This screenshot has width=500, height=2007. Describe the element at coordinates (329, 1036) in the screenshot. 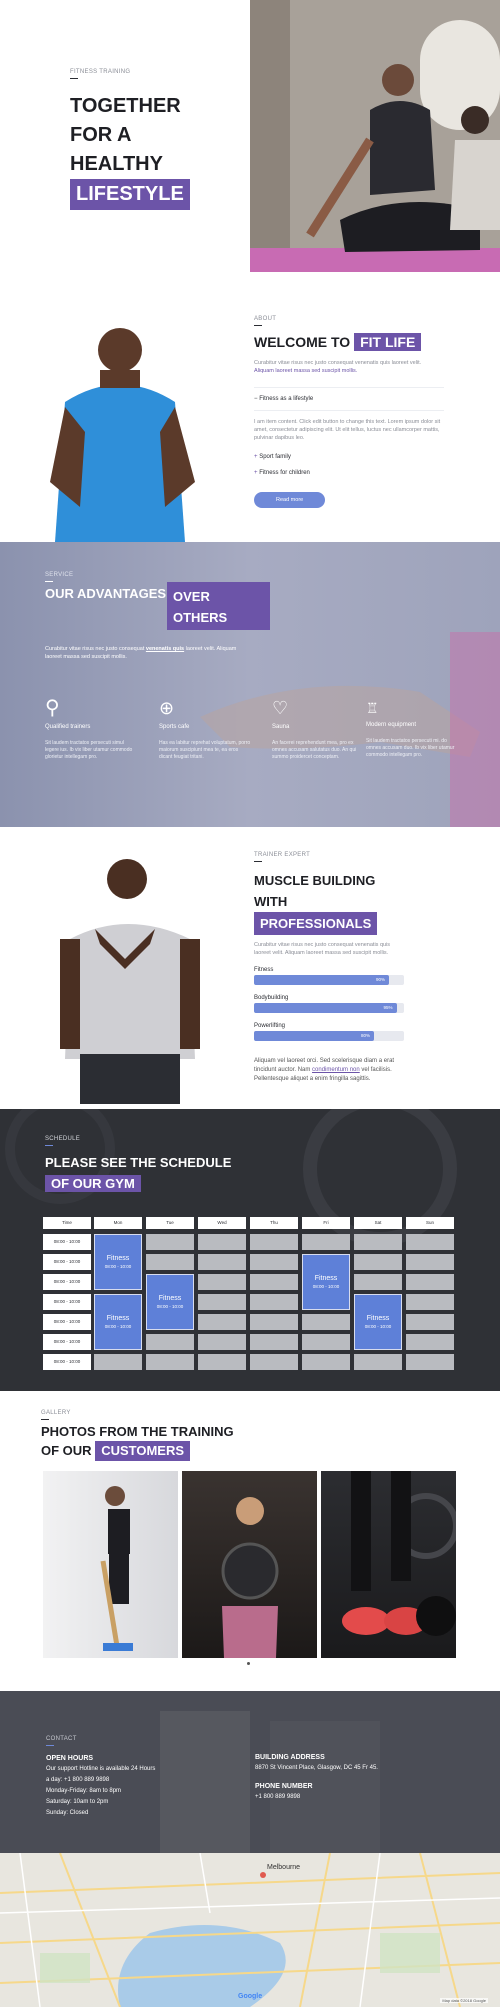

I see `progress-powerlifting: 80%` at that location.